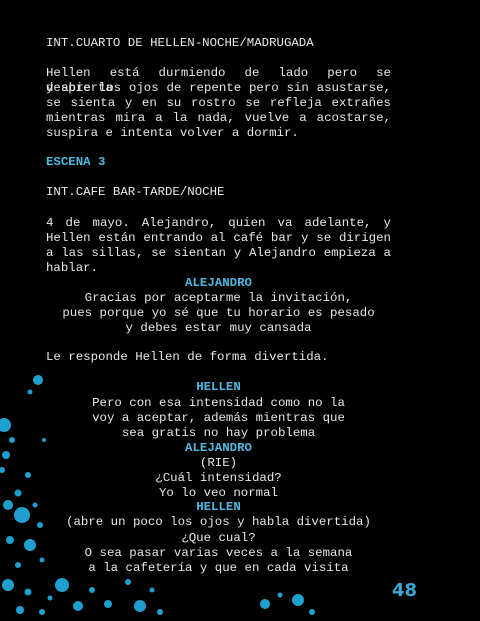  Describe the element at coordinates (218, 298) in the screenshot. I see `dialogue-line: Gracias por aceptarme la invitación,` at that location.